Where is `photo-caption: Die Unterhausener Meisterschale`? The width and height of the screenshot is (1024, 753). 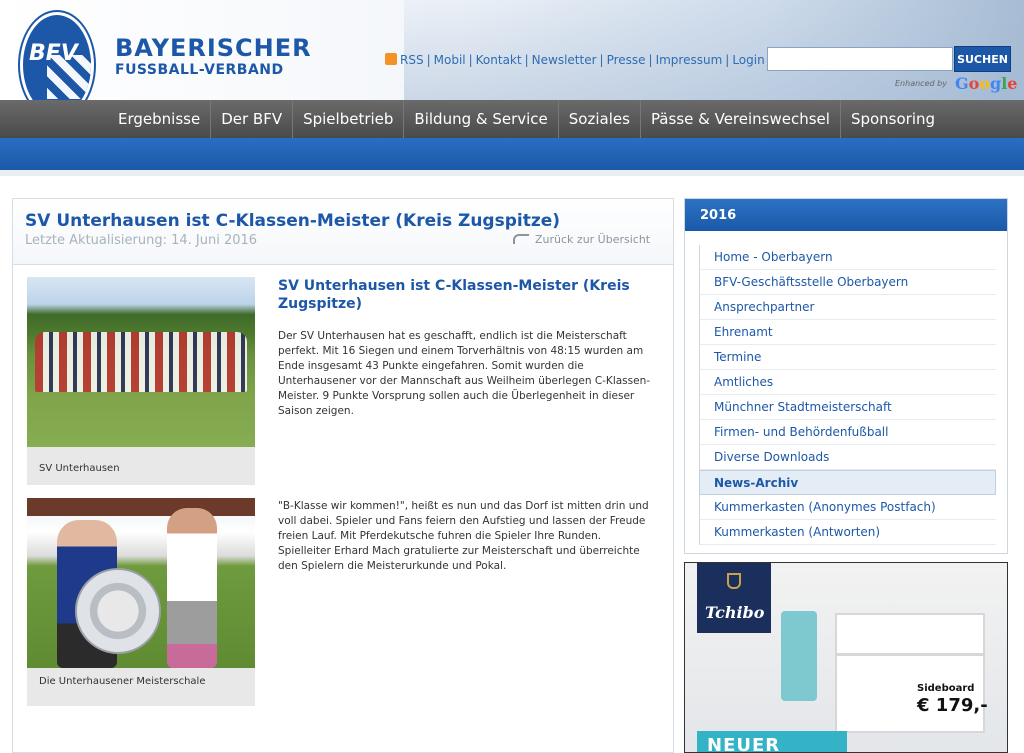 photo-caption: Die Unterhausener Meisterschale is located at coordinates (122, 681).